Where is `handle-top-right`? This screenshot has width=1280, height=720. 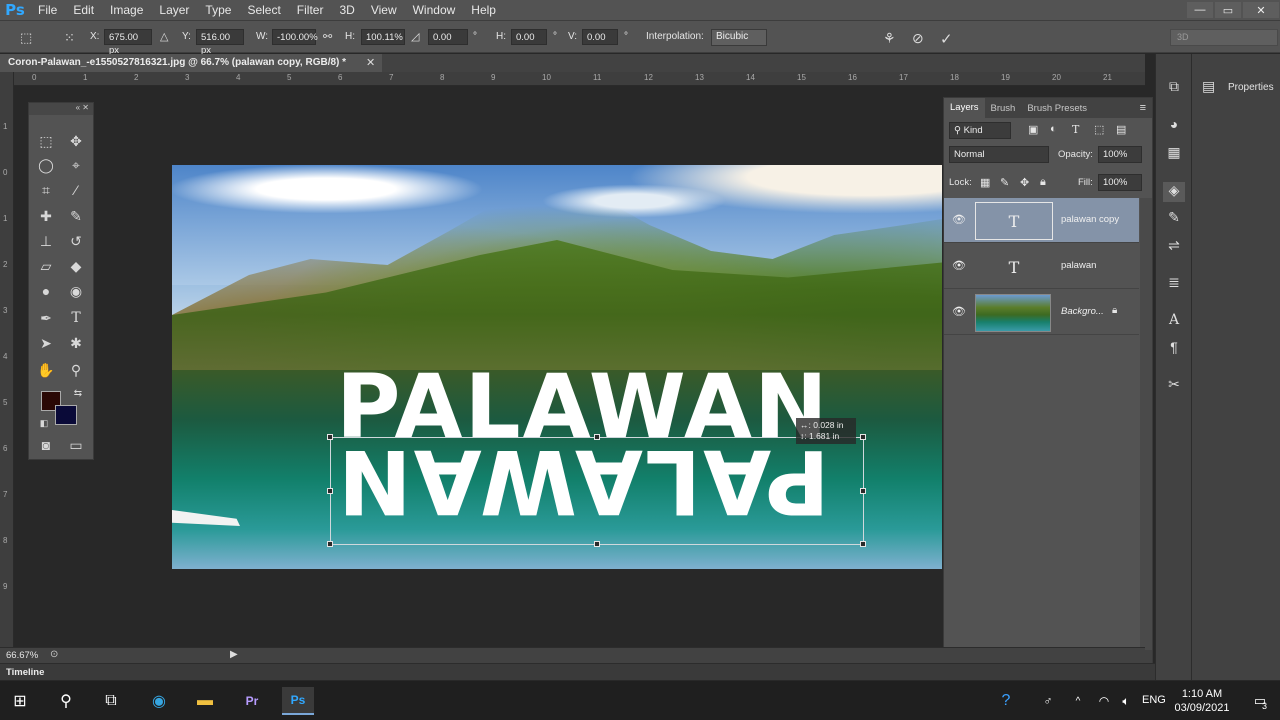
handle-top-right is located at coordinates (863, 437).